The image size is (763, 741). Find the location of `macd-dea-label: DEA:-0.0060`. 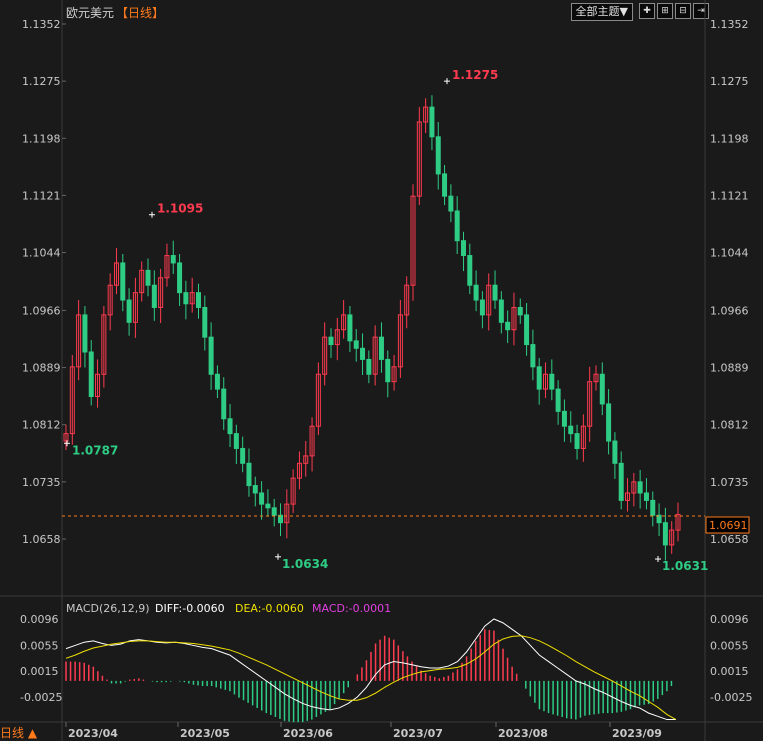

macd-dea-label: DEA:-0.0060 is located at coordinates (269, 608).